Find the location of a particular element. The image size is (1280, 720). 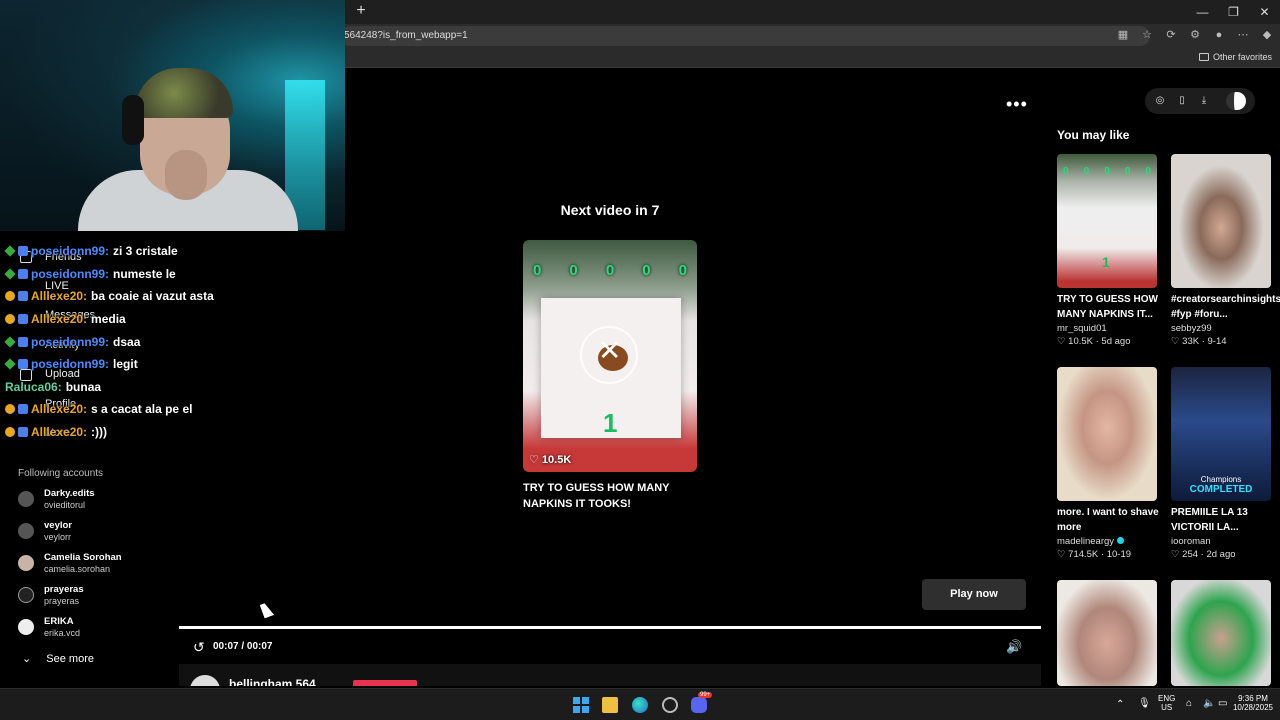

chevron-down-icon: ⌄ is located at coordinates (27, 659).